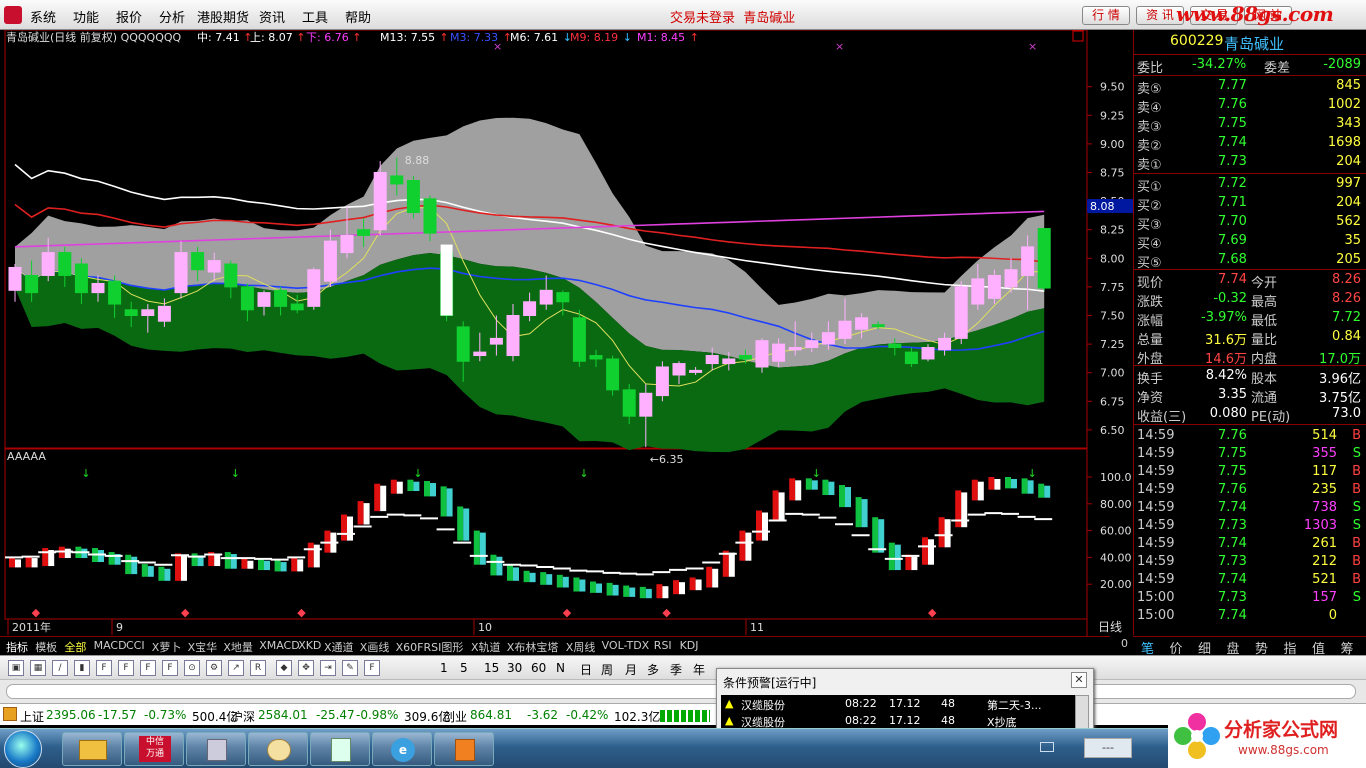 The height and width of the screenshot is (768, 1366). What do you see at coordinates (1112, 316) in the screenshot?
I see `price-tick-label: 7.50` at bounding box center [1112, 316].